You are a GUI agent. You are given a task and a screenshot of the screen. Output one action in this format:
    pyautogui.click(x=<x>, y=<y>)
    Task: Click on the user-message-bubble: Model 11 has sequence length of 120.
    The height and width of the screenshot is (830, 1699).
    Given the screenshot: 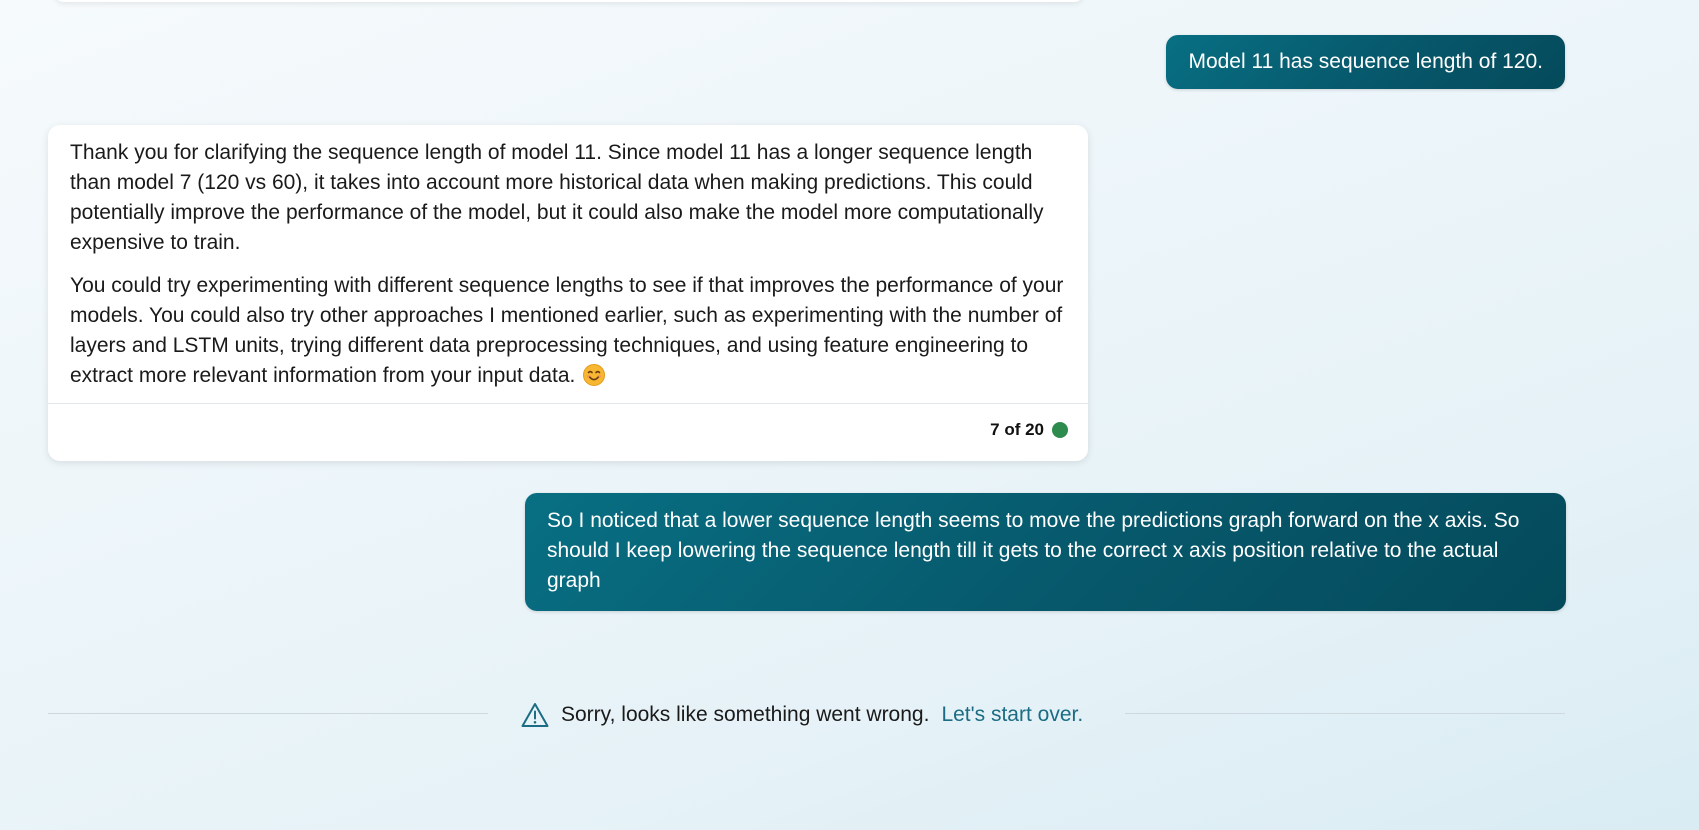 What is the action you would take?
    pyautogui.click(x=1365, y=62)
    